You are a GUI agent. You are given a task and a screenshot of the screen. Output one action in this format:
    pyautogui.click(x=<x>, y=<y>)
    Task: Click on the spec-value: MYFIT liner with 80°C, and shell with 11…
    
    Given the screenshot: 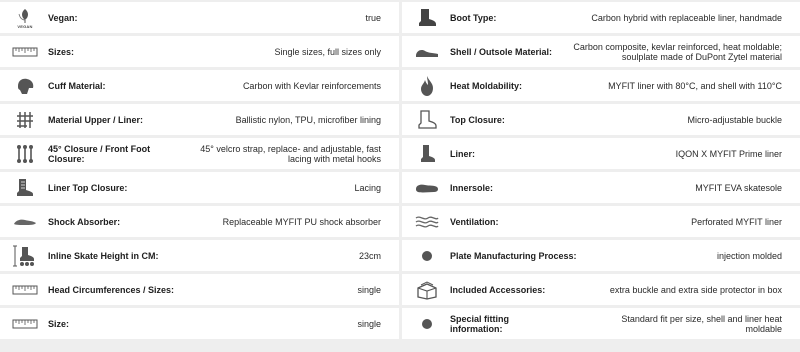 What is the action you would take?
    pyautogui.click(x=695, y=85)
    